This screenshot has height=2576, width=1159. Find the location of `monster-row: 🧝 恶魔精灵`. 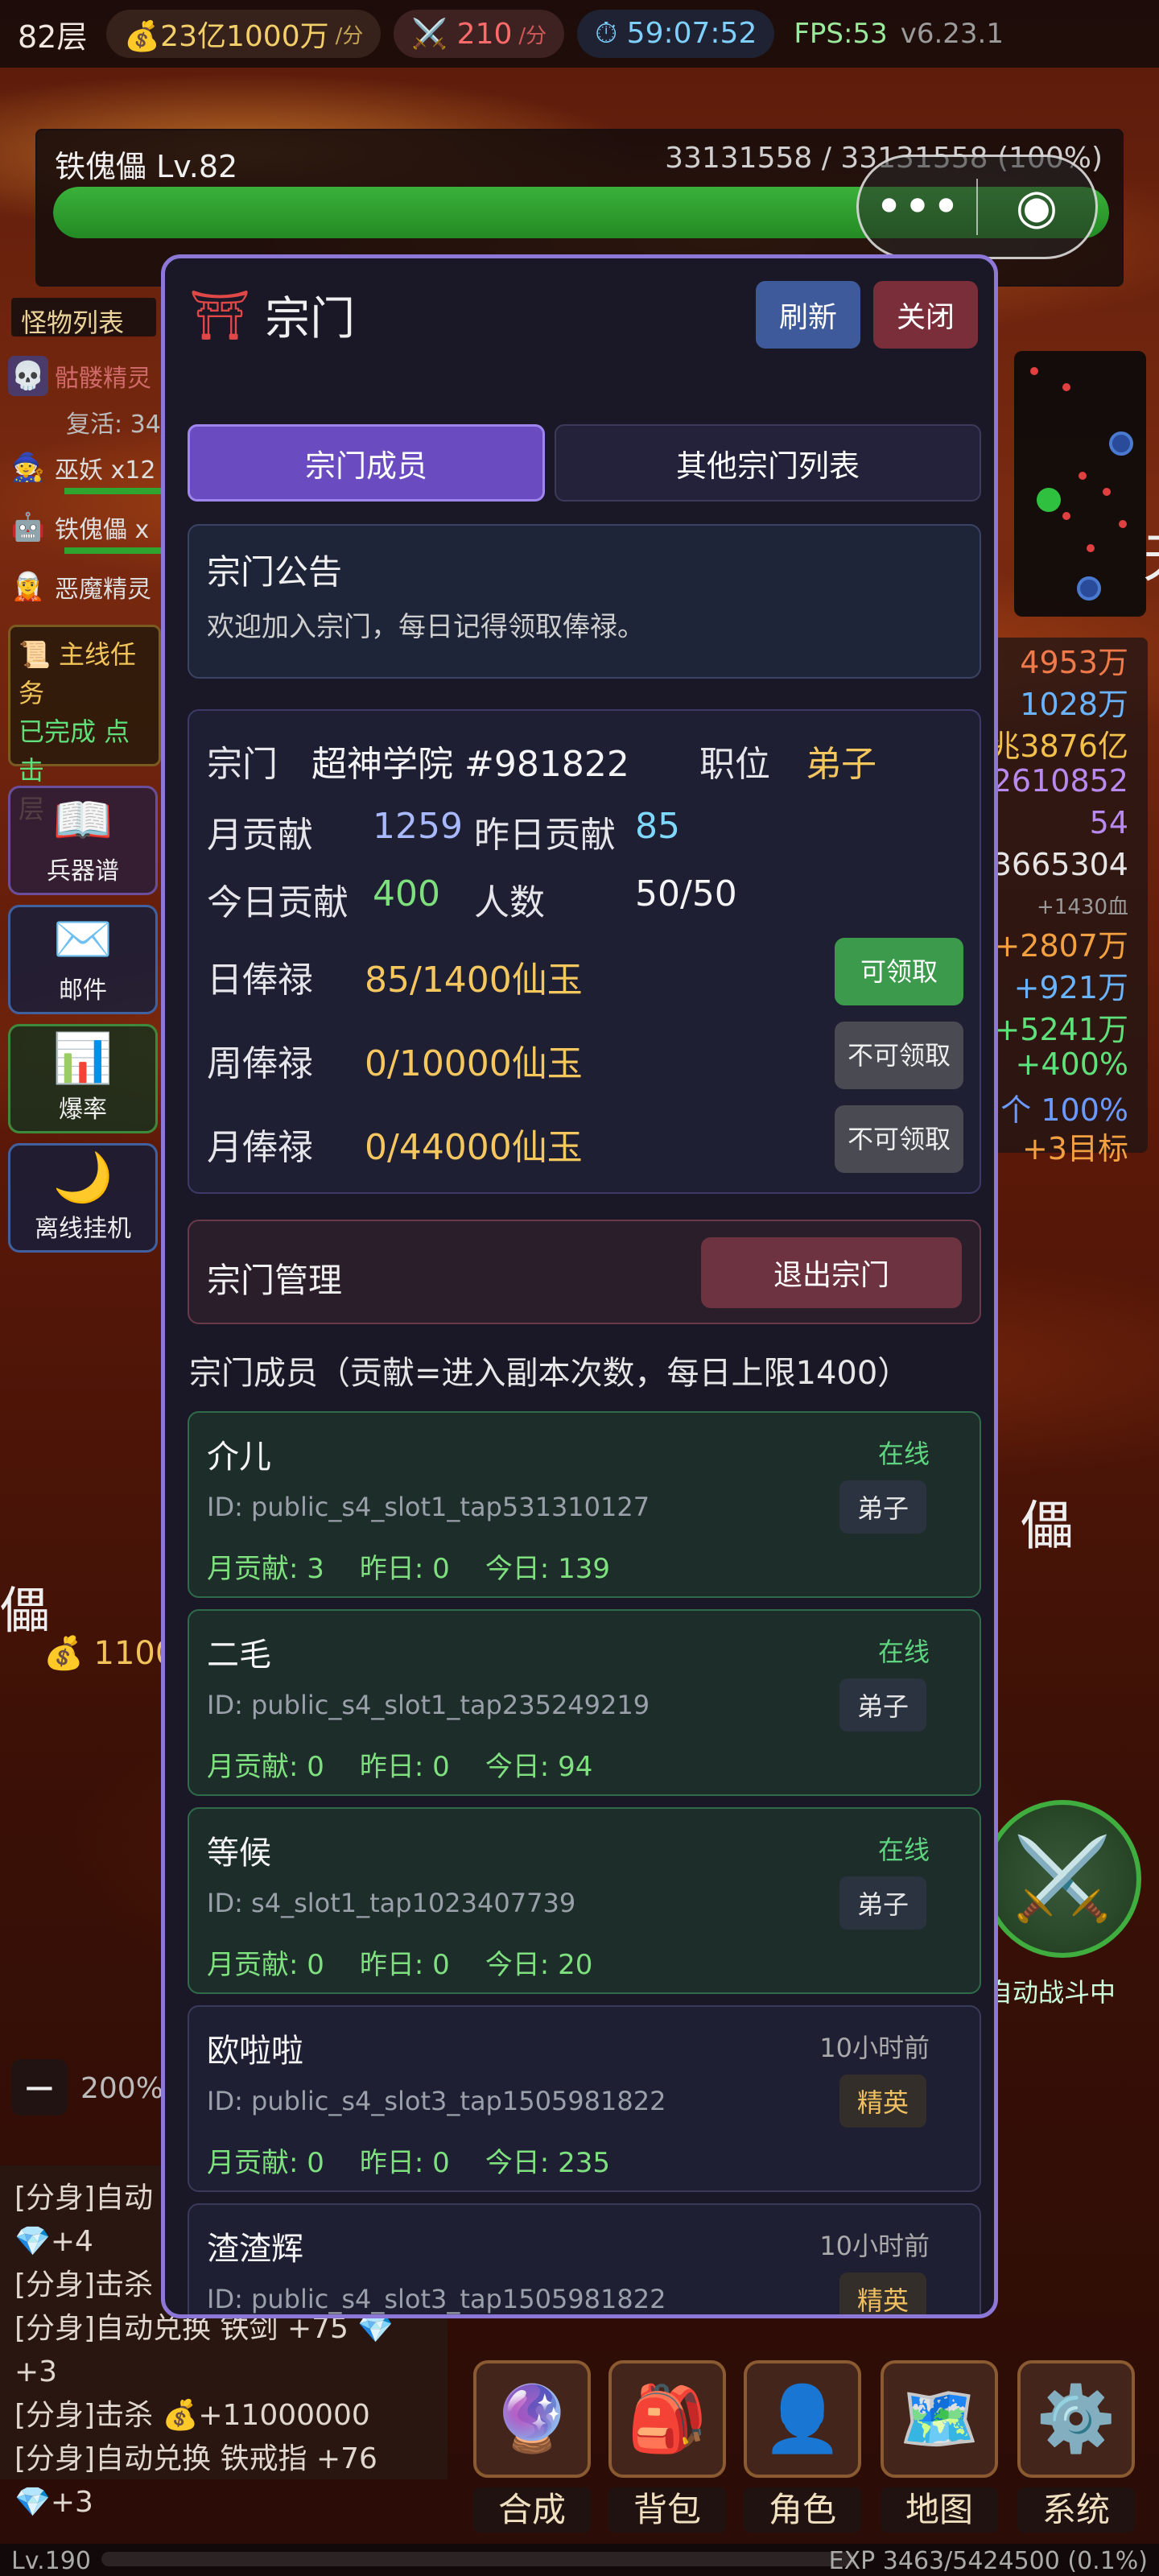

monster-row: 🧝 恶魔精灵 is located at coordinates (84, 587).